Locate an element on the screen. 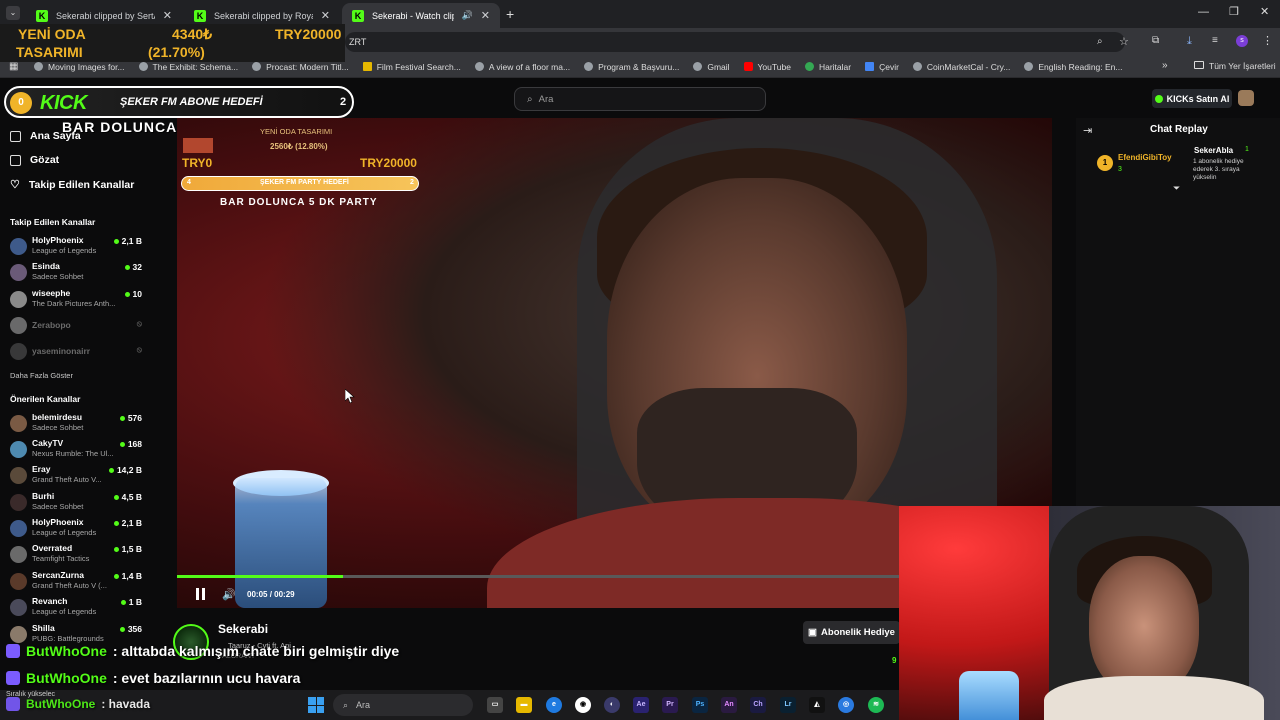  viewer-count: 168 is located at coordinates (130, 444).